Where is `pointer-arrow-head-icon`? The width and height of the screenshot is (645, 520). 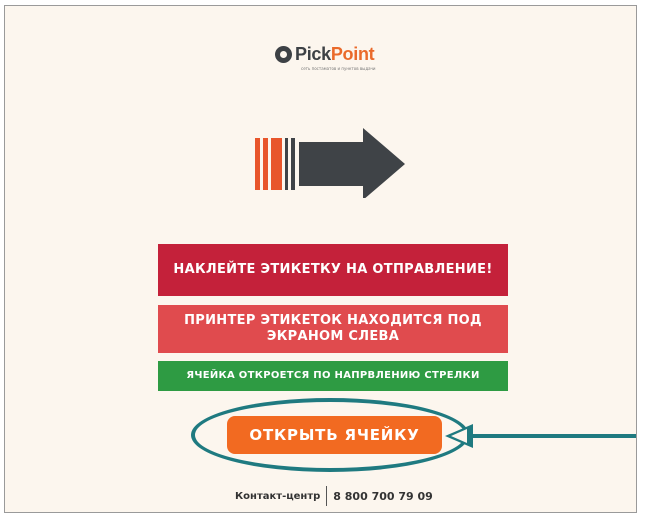 pointer-arrow-head-icon is located at coordinates (459, 436).